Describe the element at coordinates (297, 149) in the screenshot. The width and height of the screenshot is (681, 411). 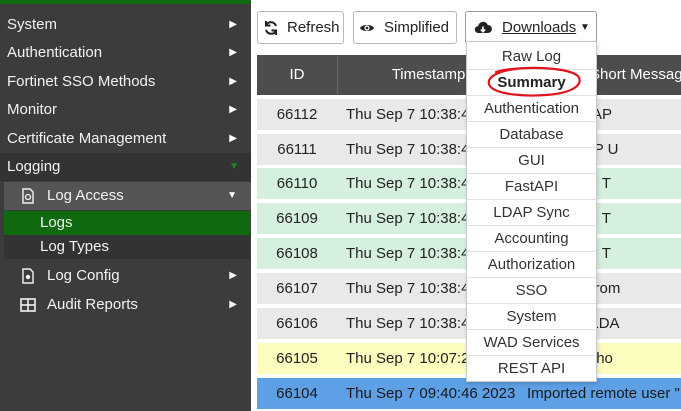
I see `cell-id: 66111` at that location.